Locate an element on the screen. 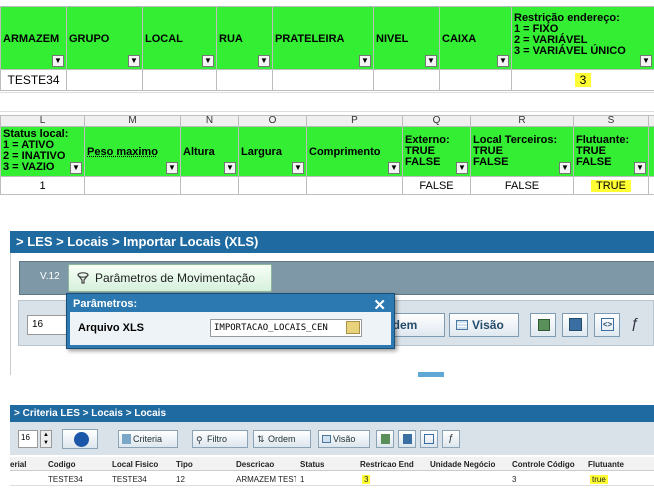 Image resolution: width=654 pixels, height=500 pixels. arquivo-label: Arquivo XLS is located at coordinates (111, 328).